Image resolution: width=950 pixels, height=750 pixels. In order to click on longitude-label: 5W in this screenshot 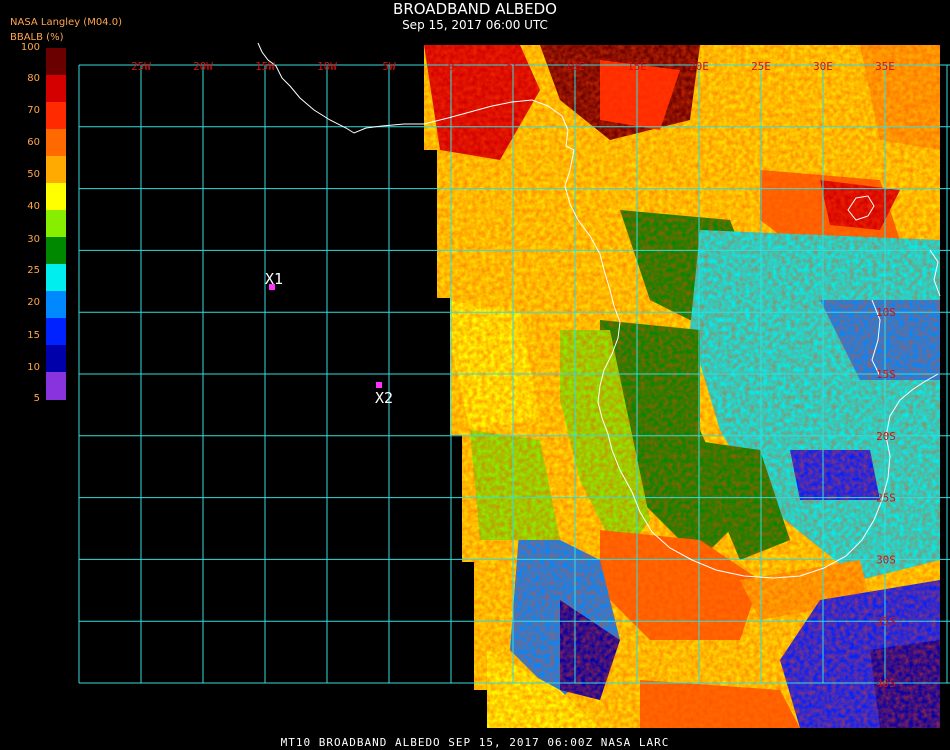, I will do `click(389, 66)`.